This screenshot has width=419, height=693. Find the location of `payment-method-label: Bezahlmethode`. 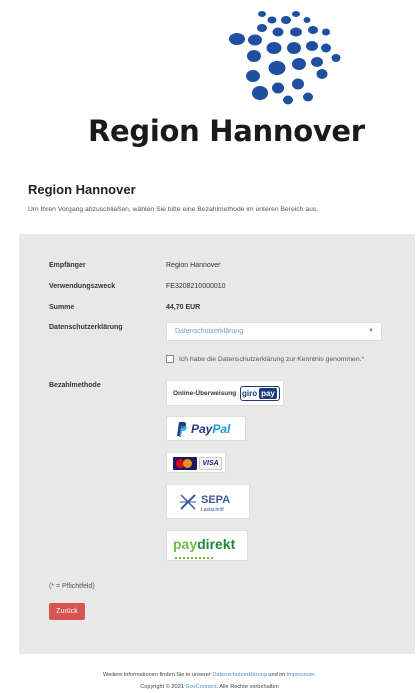

payment-method-label: Bezahlmethode is located at coordinates (75, 385).